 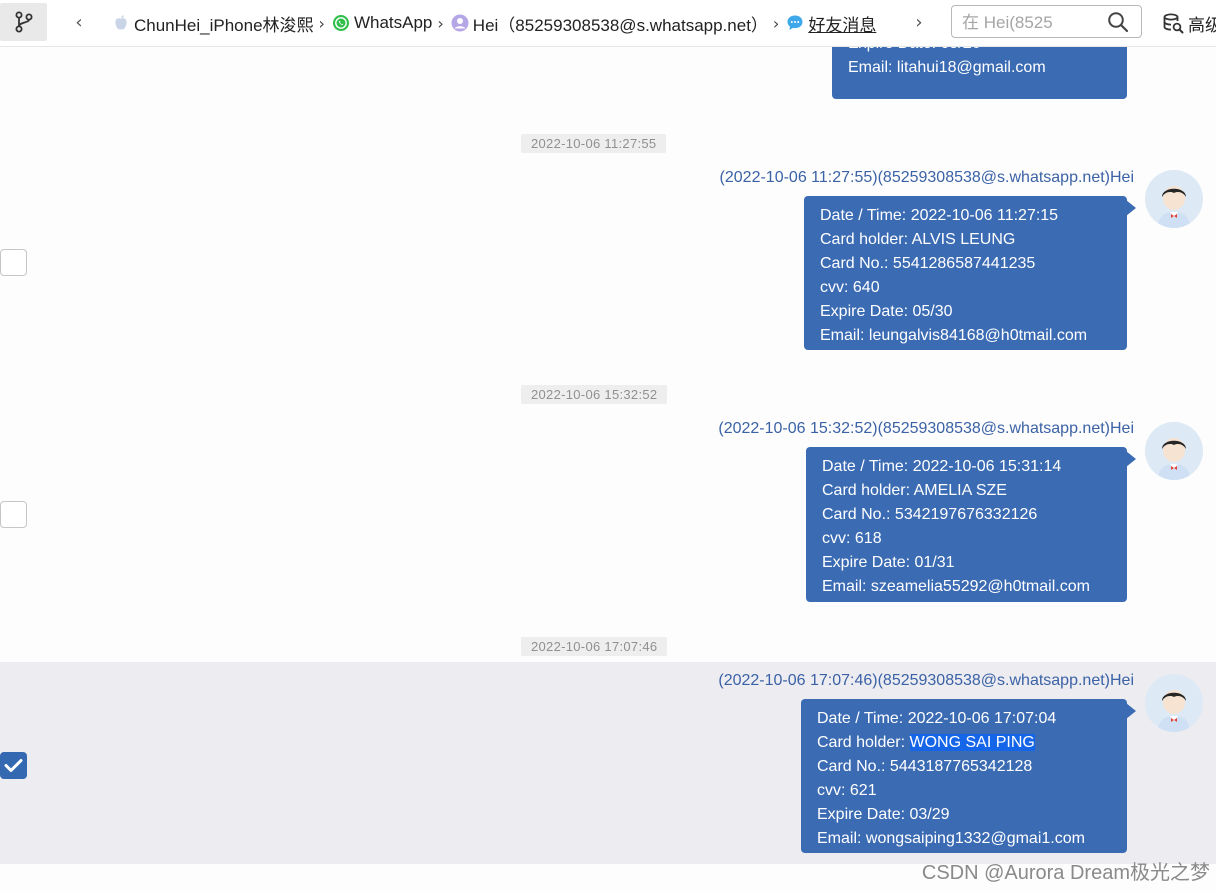 What do you see at coordinates (947, 67) in the screenshot?
I see `message-line: Email: litahui18@gmail.com` at bounding box center [947, 67].